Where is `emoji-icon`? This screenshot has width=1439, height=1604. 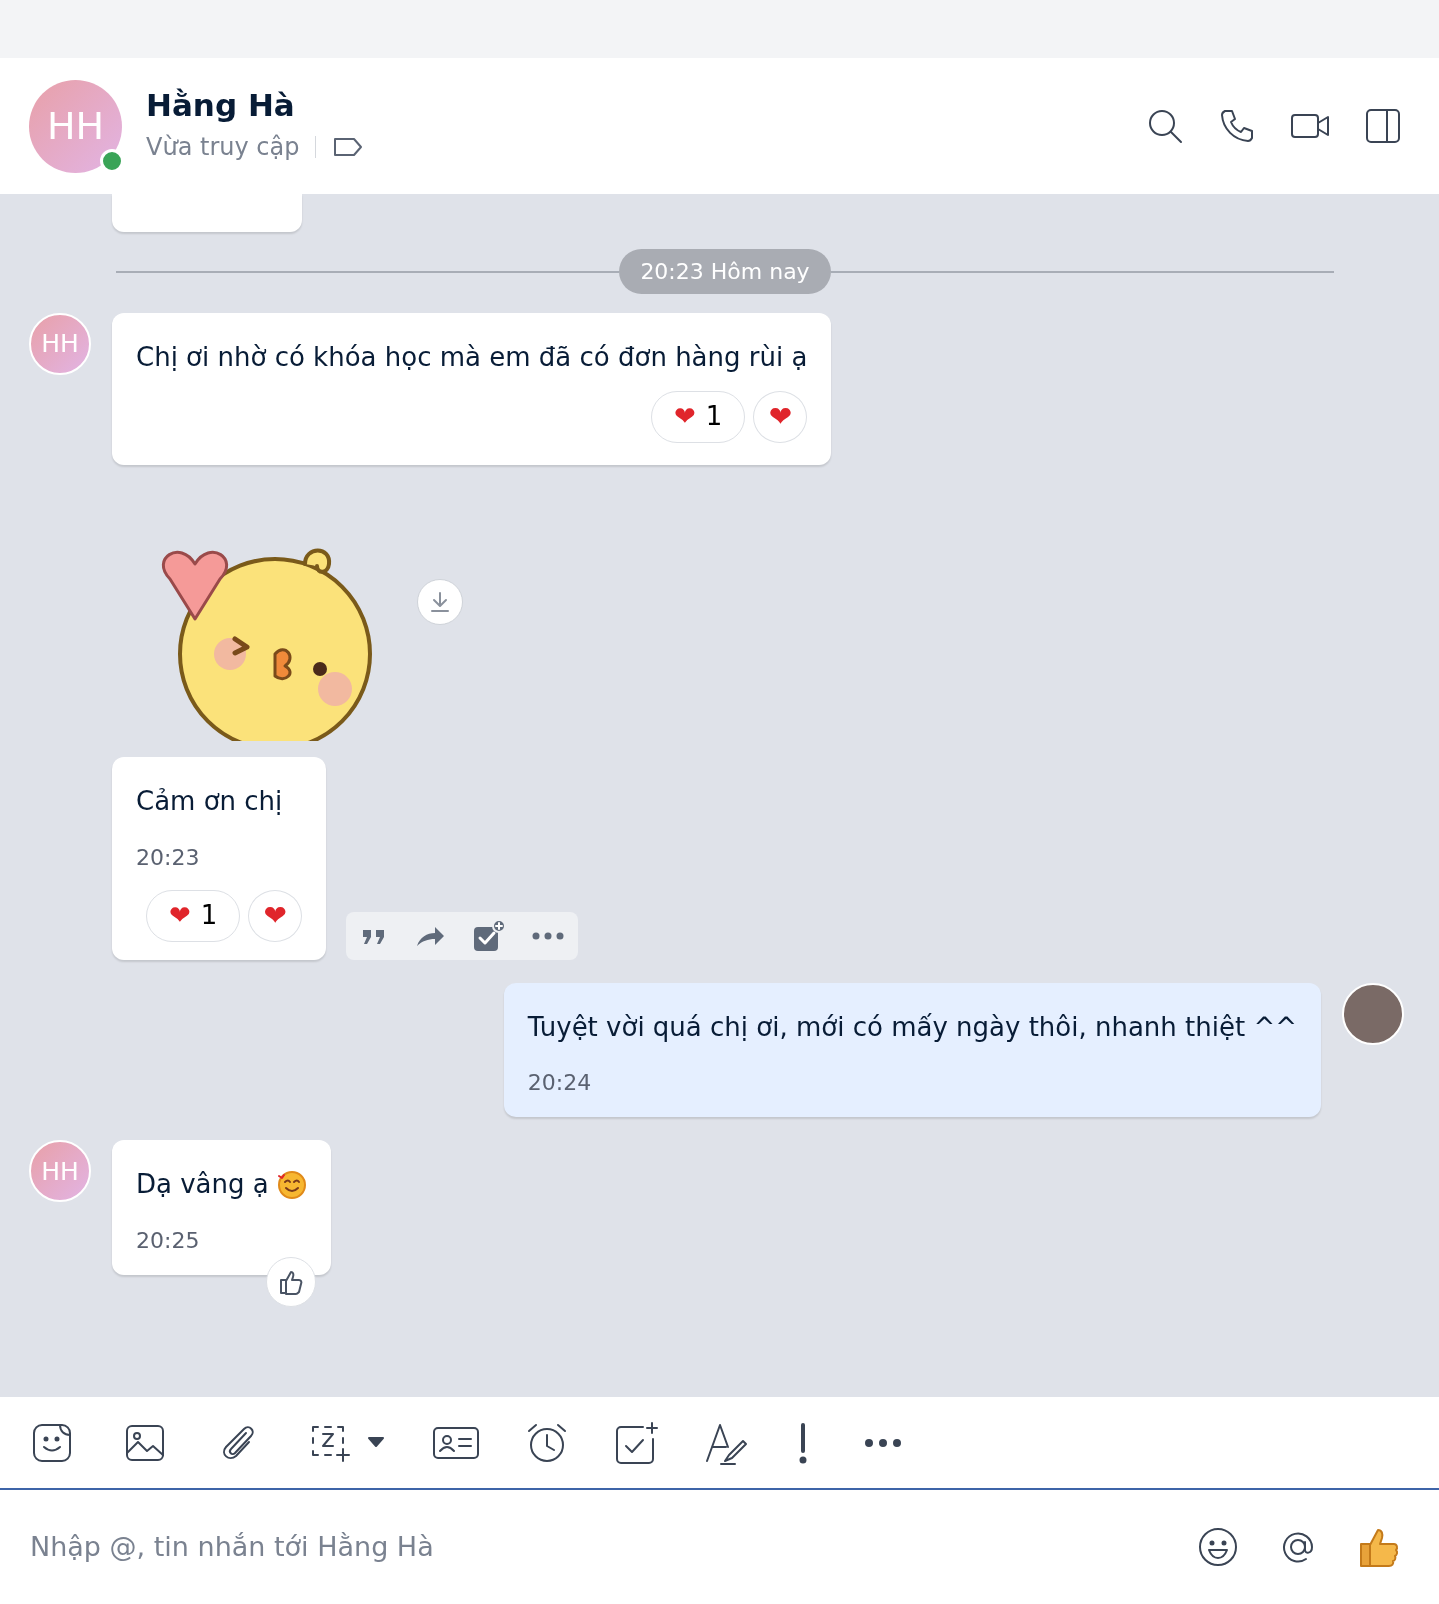
emoji-icon is located at coordinates (1218, 1547).